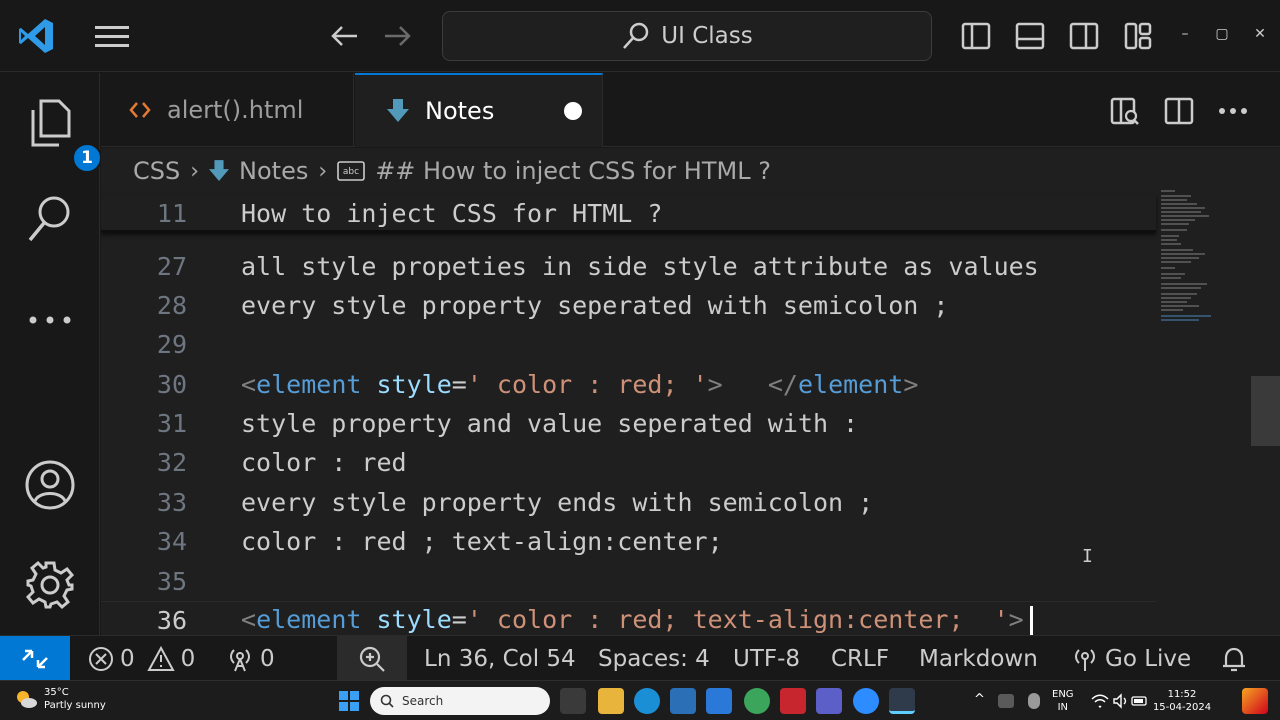  I want to click on code-line: 35, so click(628, 581).